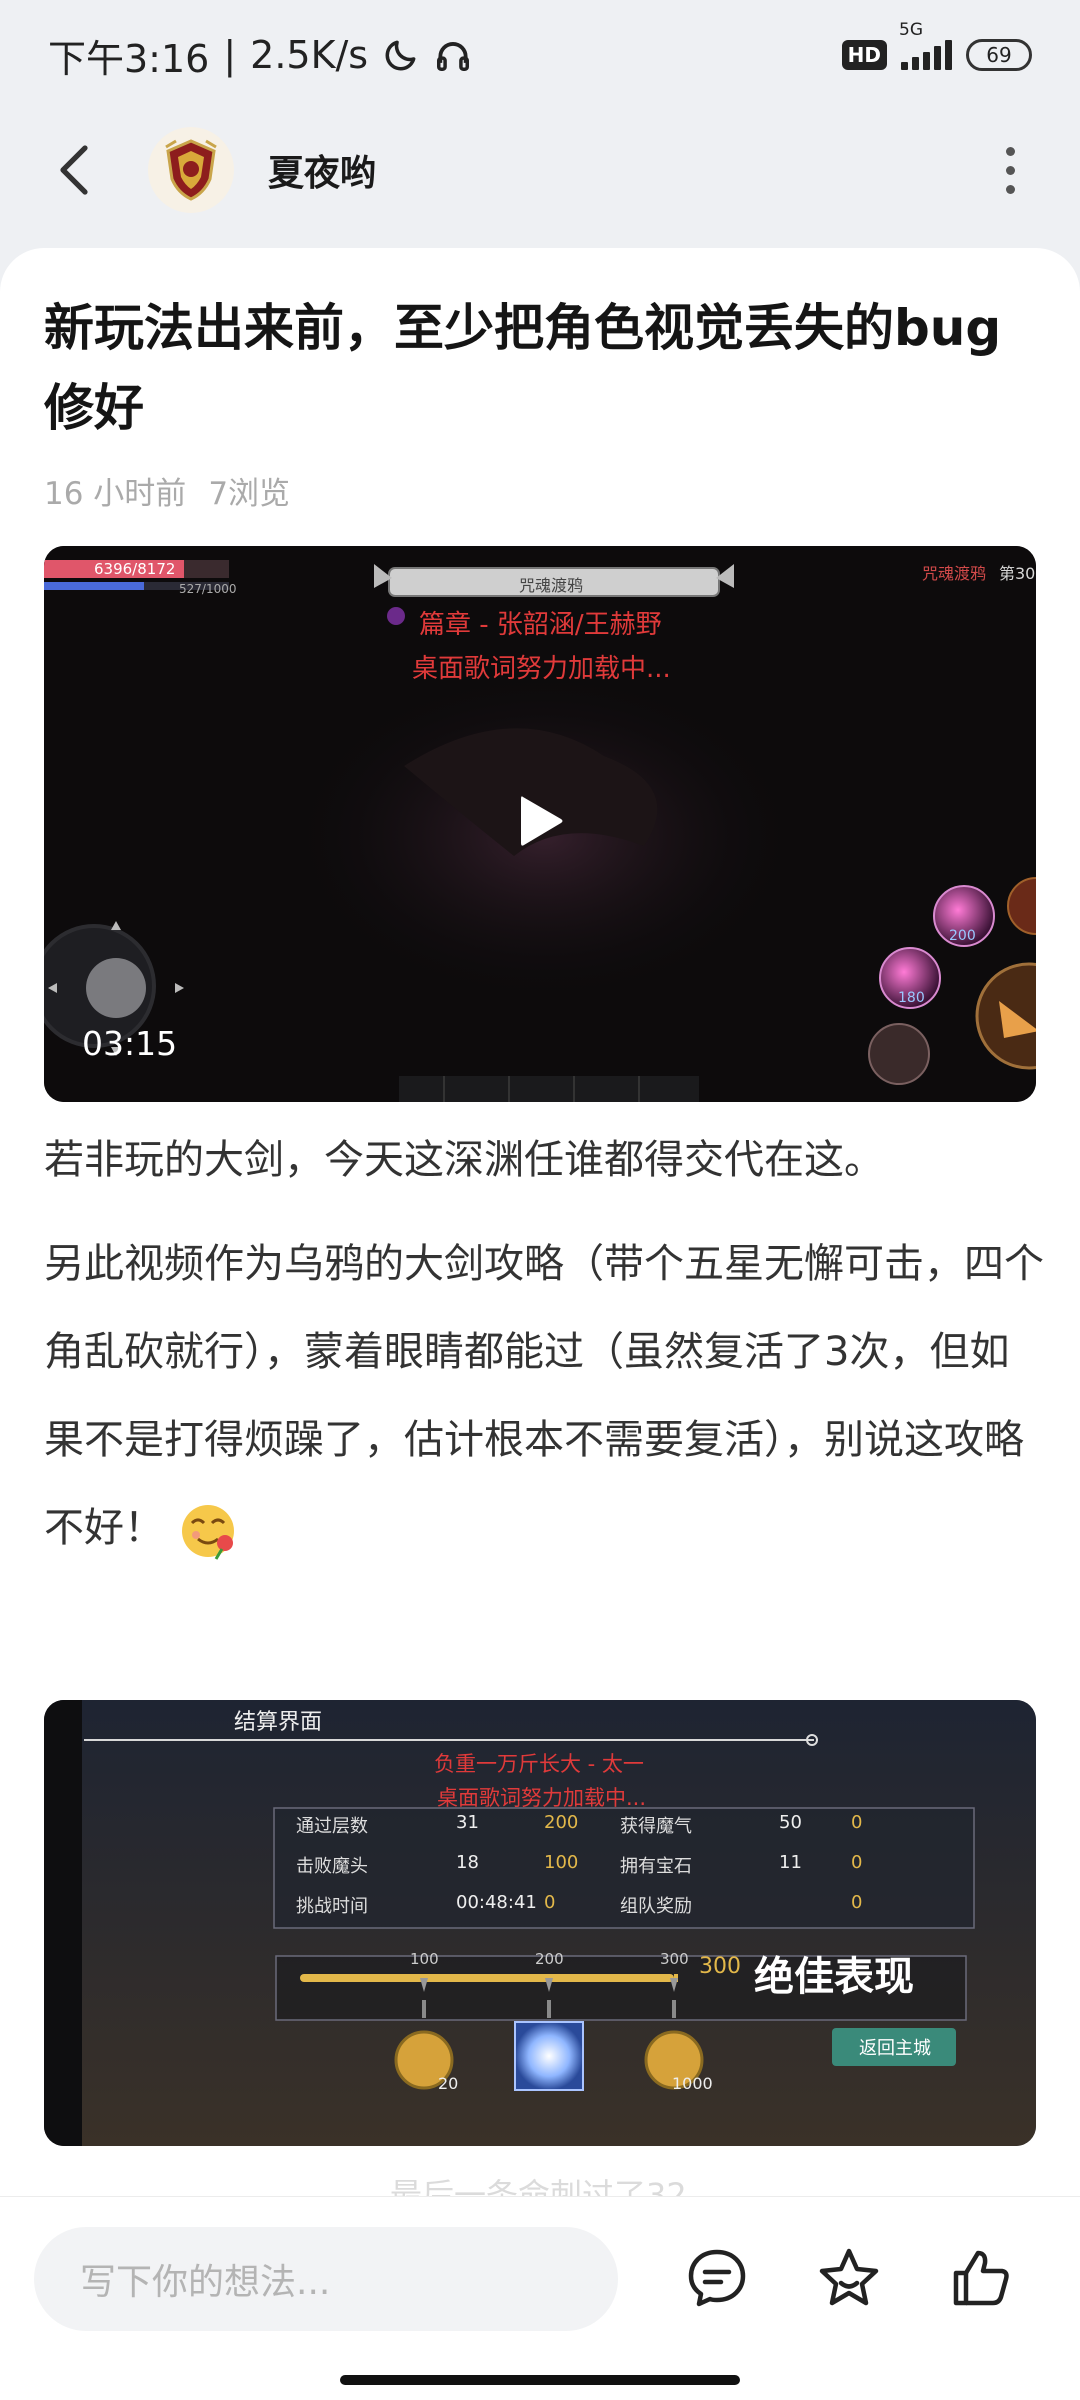 This screenshot has width=1080, height=2400. Describe the element at coordinates (790, 1862) in the screenshot. I see `row2-value2: 11` at that location.